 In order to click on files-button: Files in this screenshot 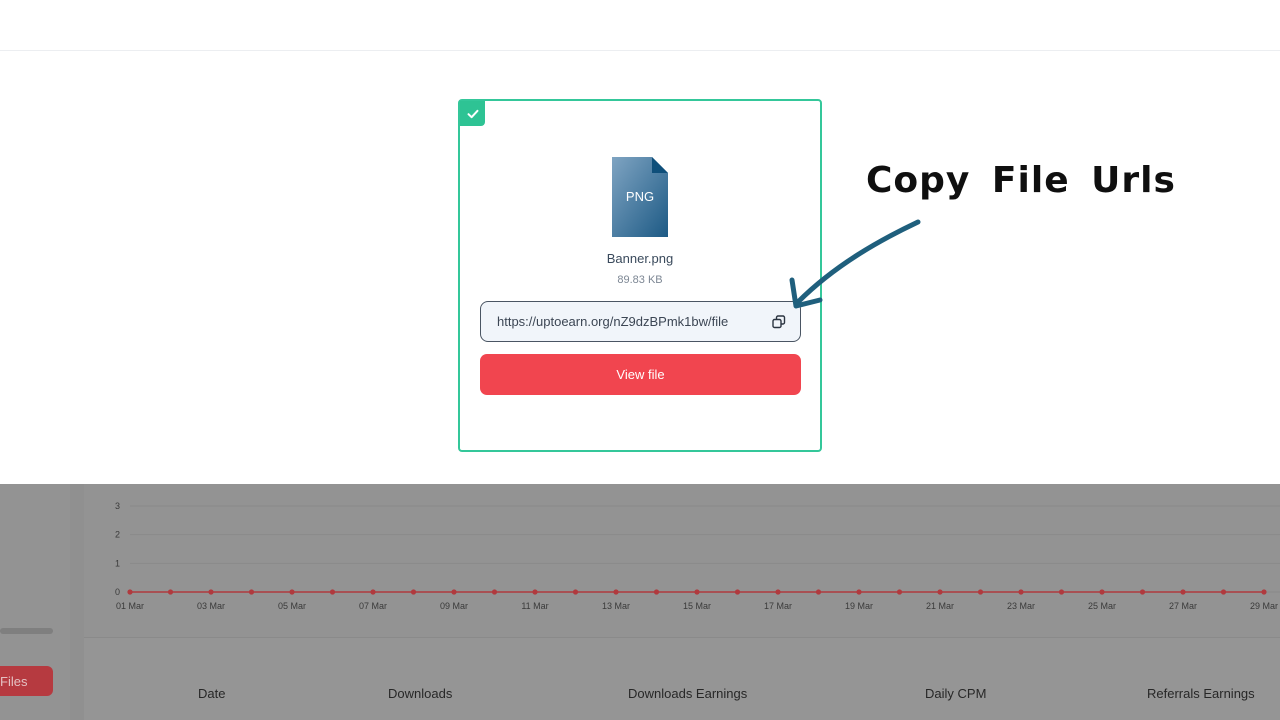, I will do `click(26, 681)`.